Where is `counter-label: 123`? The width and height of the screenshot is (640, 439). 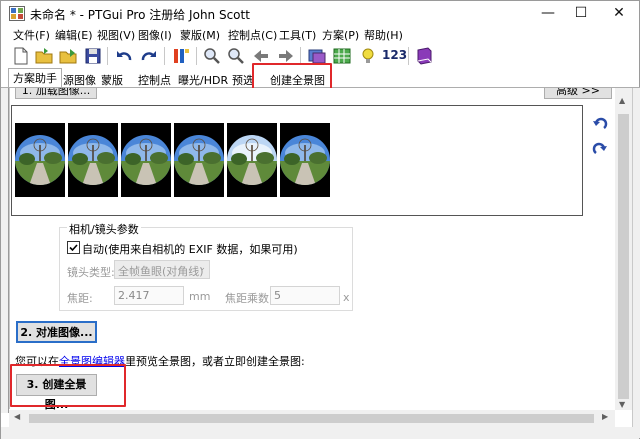 counter-label: 123 is located at coordinates (394, 55).